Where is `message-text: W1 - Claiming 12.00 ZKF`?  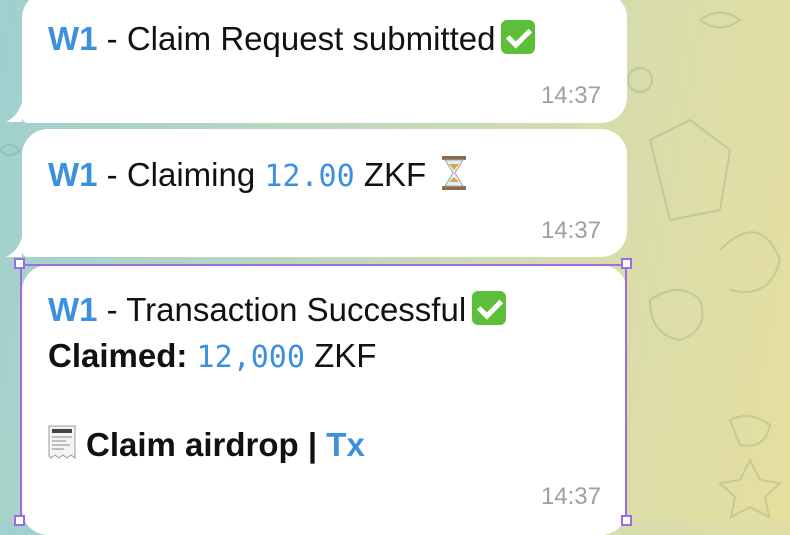 message-text: W1 - Claiming 12.00 ZKF is located at coordinates (257, 175).